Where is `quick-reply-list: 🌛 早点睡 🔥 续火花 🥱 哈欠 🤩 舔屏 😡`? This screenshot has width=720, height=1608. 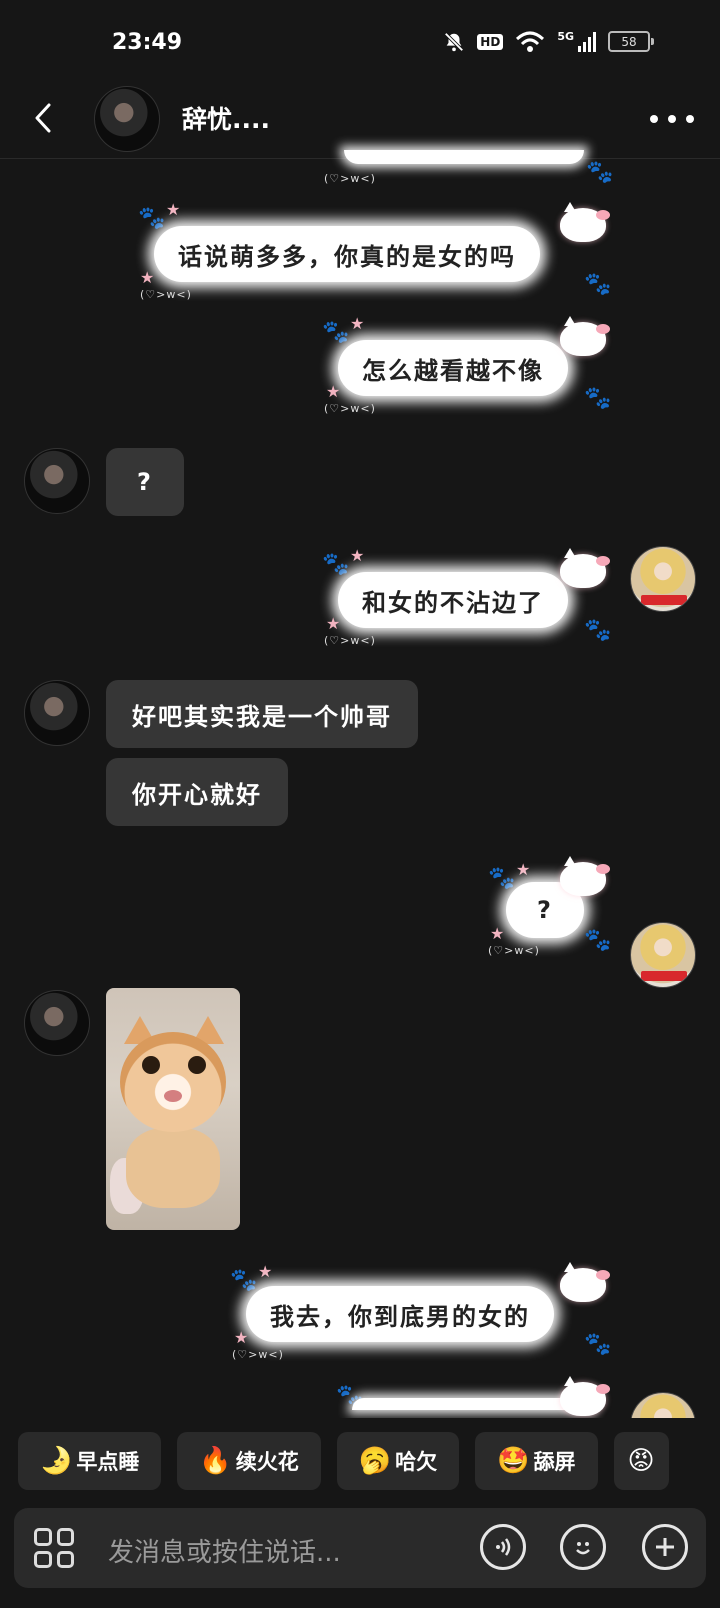 quick-reply-list: 🌛 早点睡 🔥 续火花 🥱 哈欠 🤩 舔屏 😡 is located at coordinates (343, 1461).